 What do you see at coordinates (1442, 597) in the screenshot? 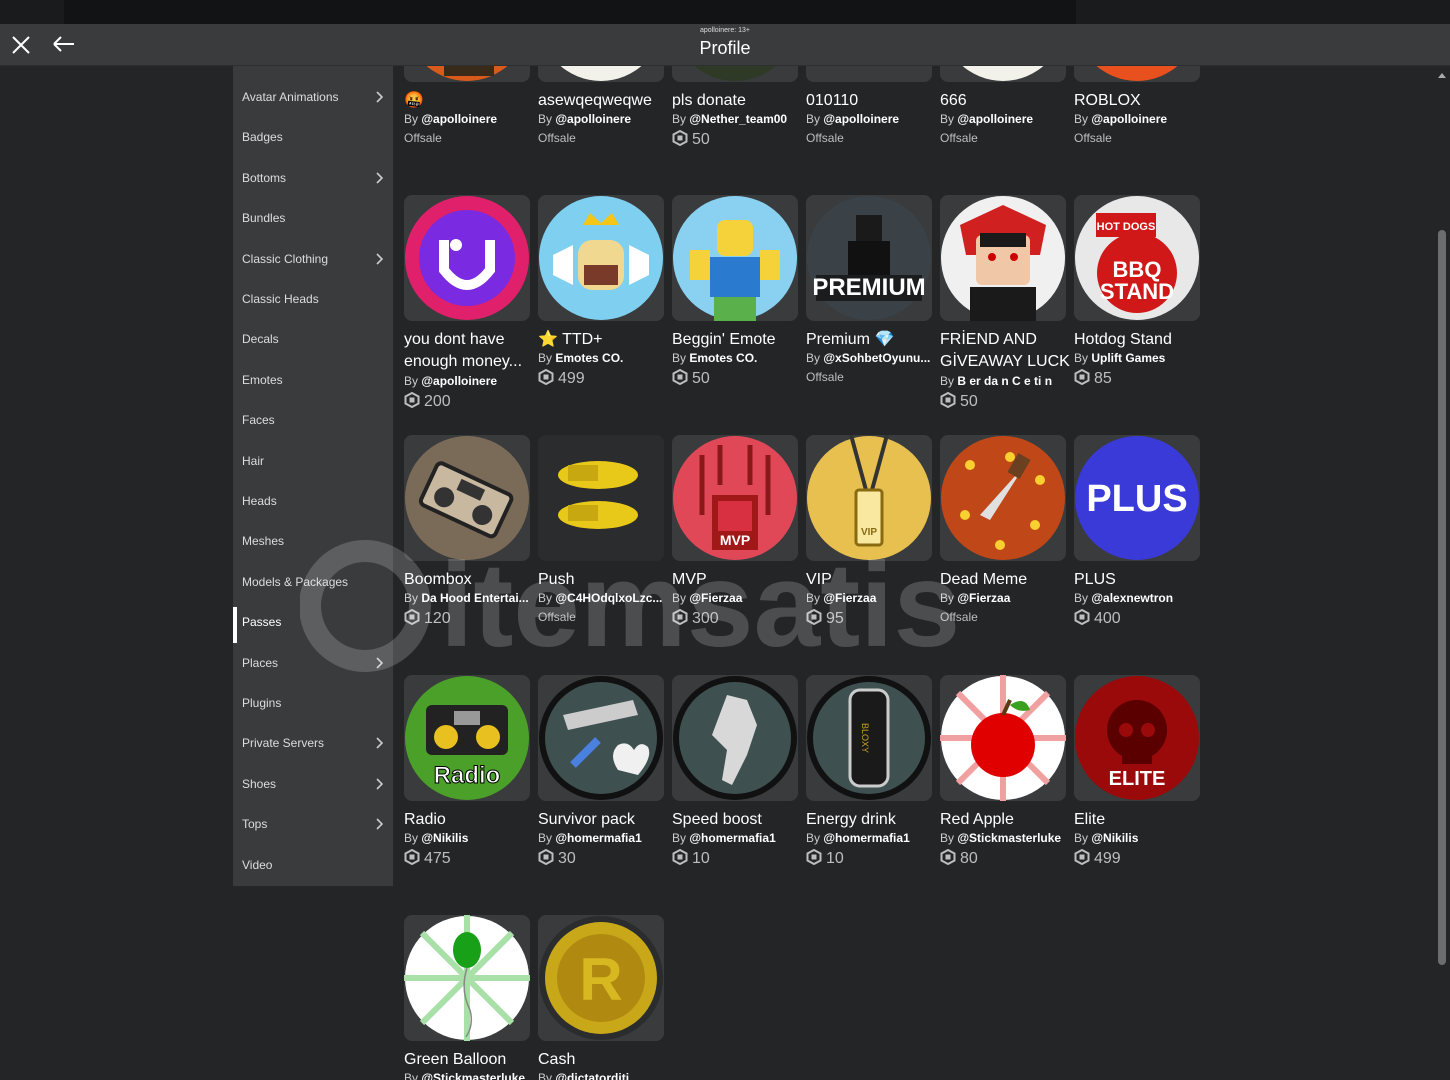
I see `scrollbar-thumb` at bounding box center [1442, 597].